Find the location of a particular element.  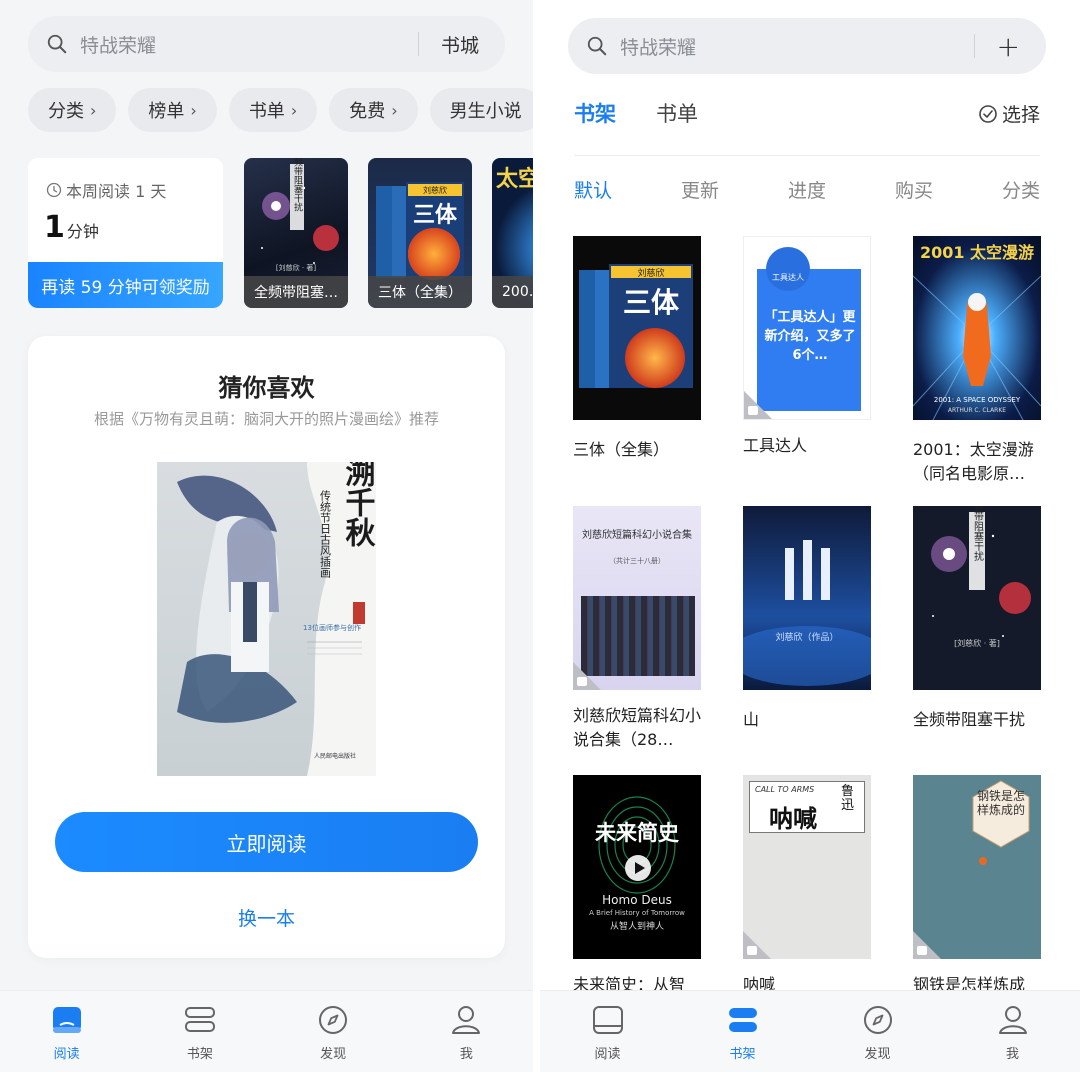

search-placeholder: 特战荣耀 is located at coordinates (118, 45).